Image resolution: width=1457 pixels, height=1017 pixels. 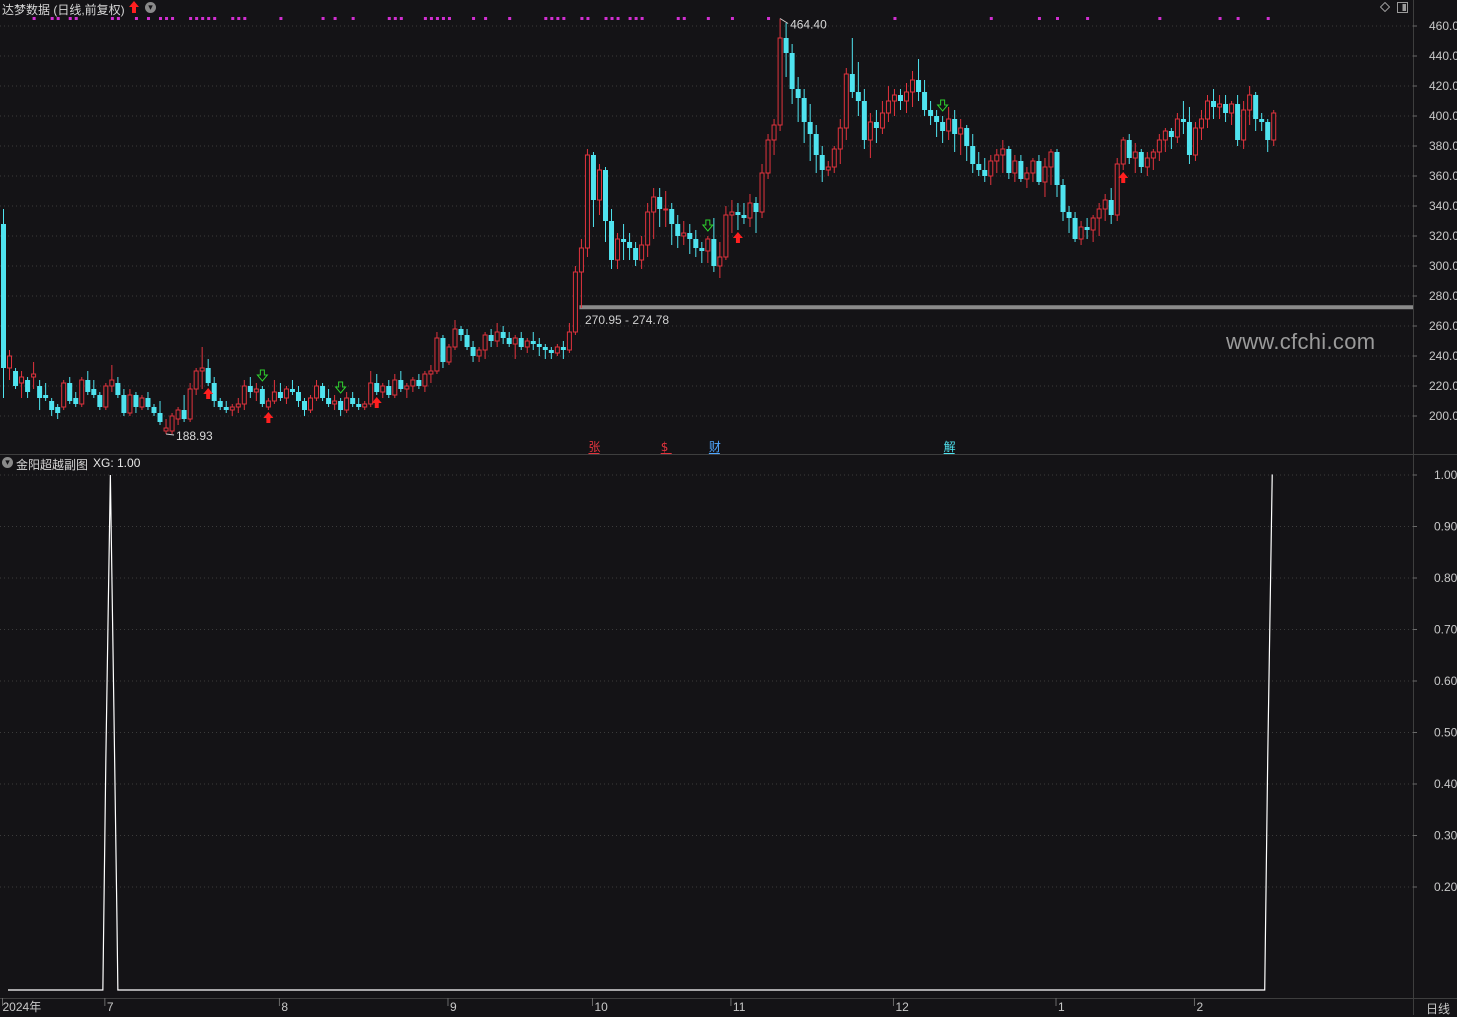 What do you see at coordinates (601, 1007) in the screenshot?
I see `x-tick-label: 10` at bounding box center [601, 1007].